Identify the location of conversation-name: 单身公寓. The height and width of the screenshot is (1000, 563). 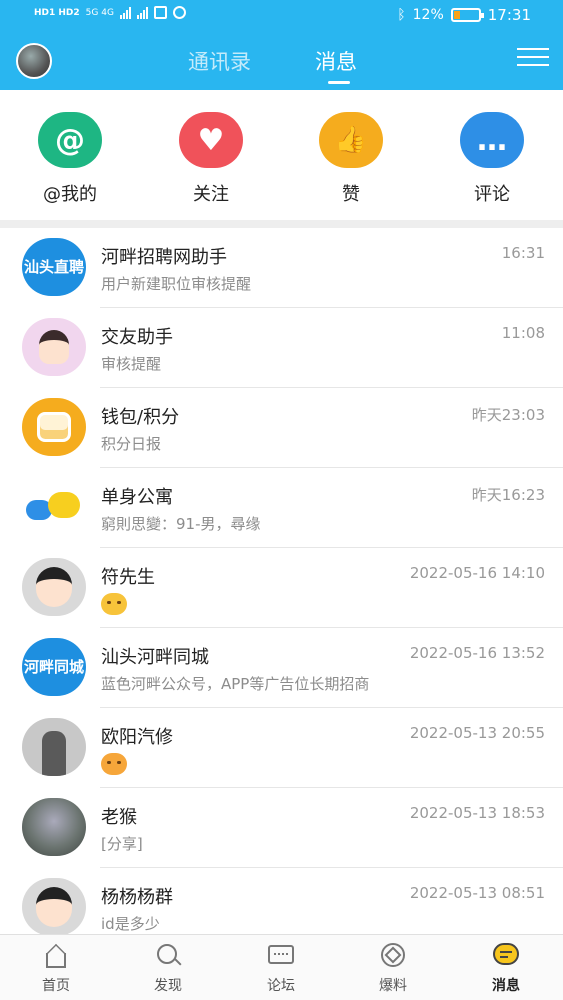
(137, 497).